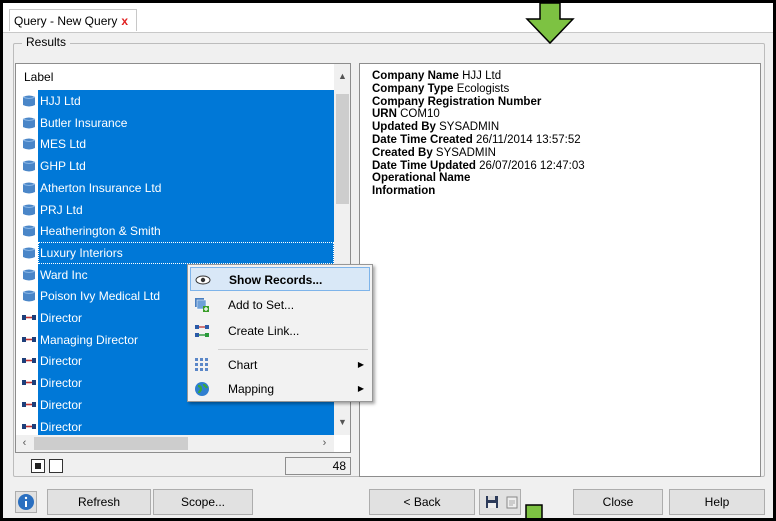  Describe the element at coordinates (251, 389) in the screenshot. I see `menu-item-label: Mapping` at that location.